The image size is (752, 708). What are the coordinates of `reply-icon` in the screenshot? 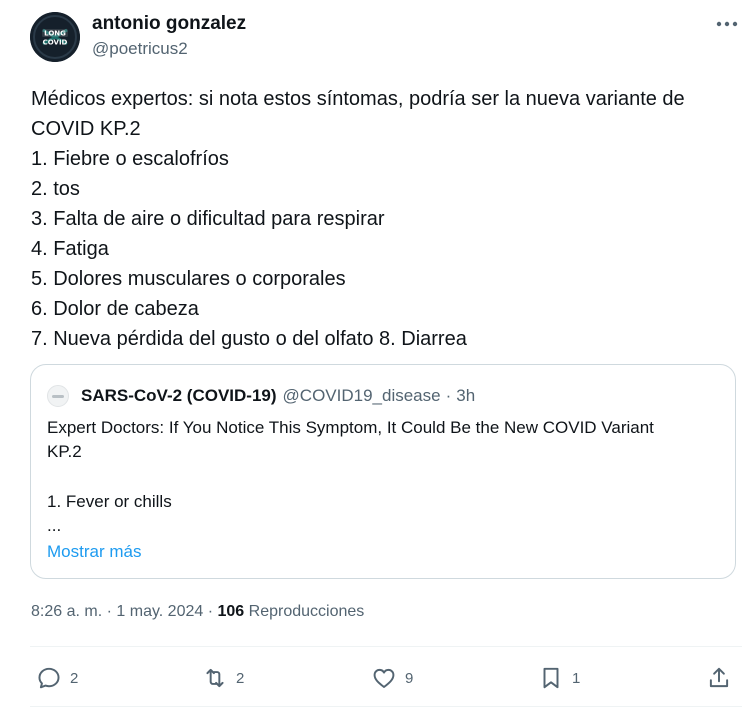 It's located at (49, 678).